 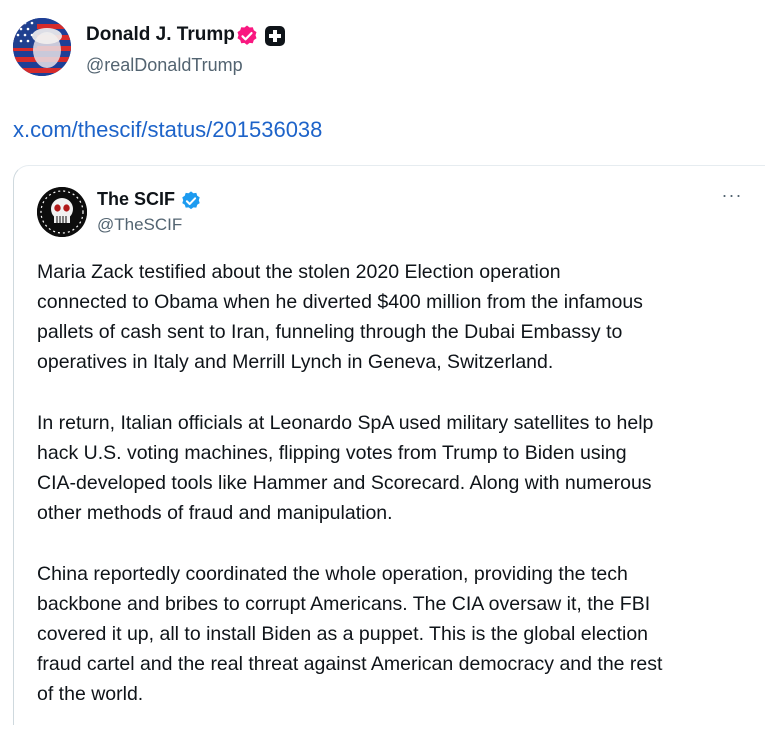 What do you see at coordinates (62, 212) in the screenshot?
I see `quoted-author-avatar` at bounding box center [62, 212].